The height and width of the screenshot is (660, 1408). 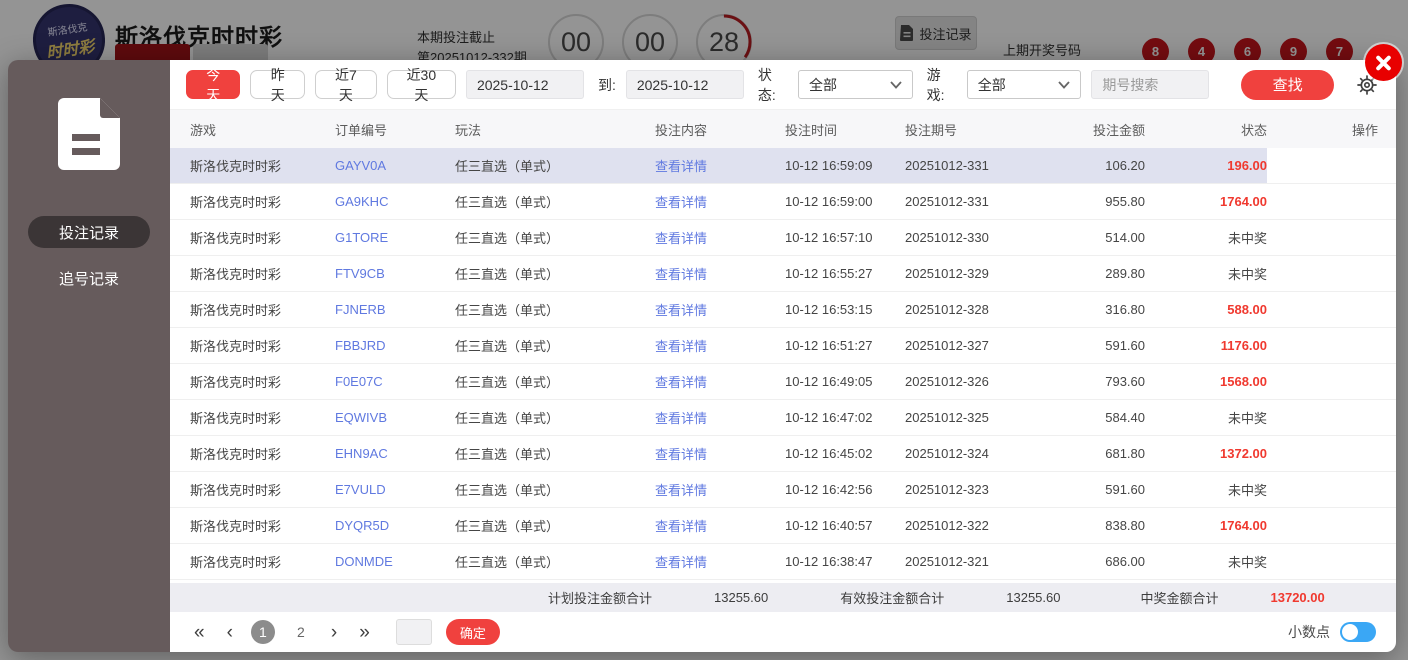 What do you see at coordinates (395, 201) in the screenshot?
I see `cell-order-id-link: GA9KHC` at bounding box center [395, 201].